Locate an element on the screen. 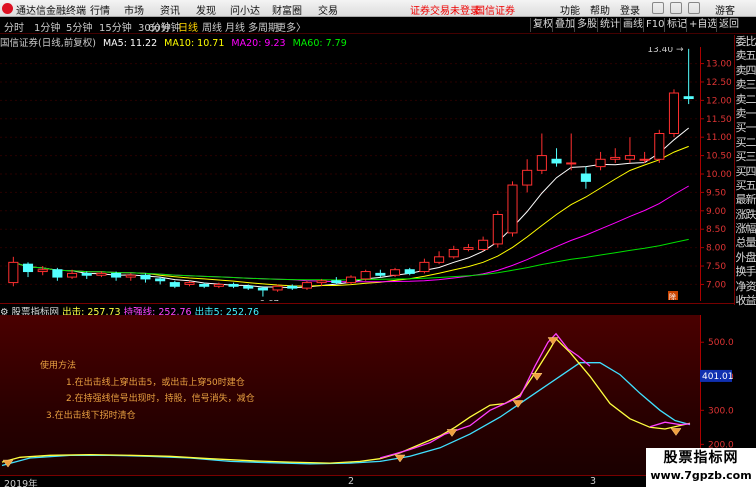 This screenshot has height=487, width=756. minimize-button is located at coordinates (658, 8).